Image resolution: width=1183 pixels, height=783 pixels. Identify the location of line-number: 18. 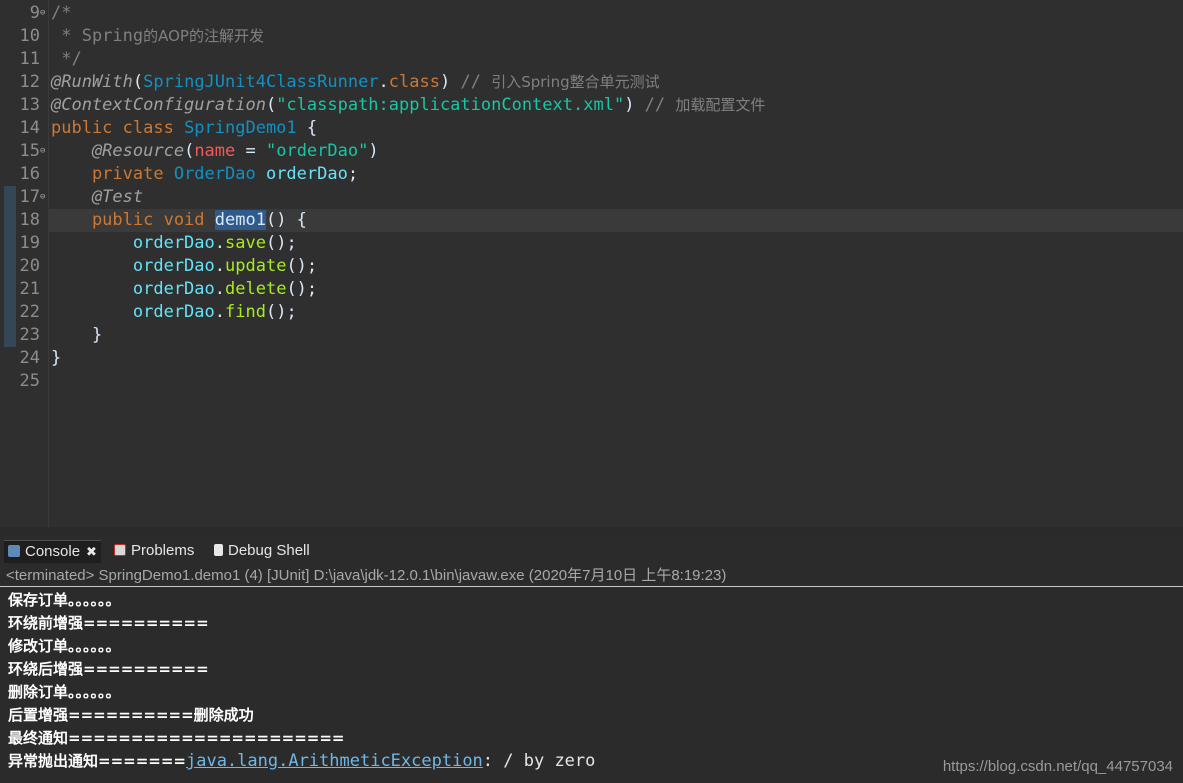
(29, 220).